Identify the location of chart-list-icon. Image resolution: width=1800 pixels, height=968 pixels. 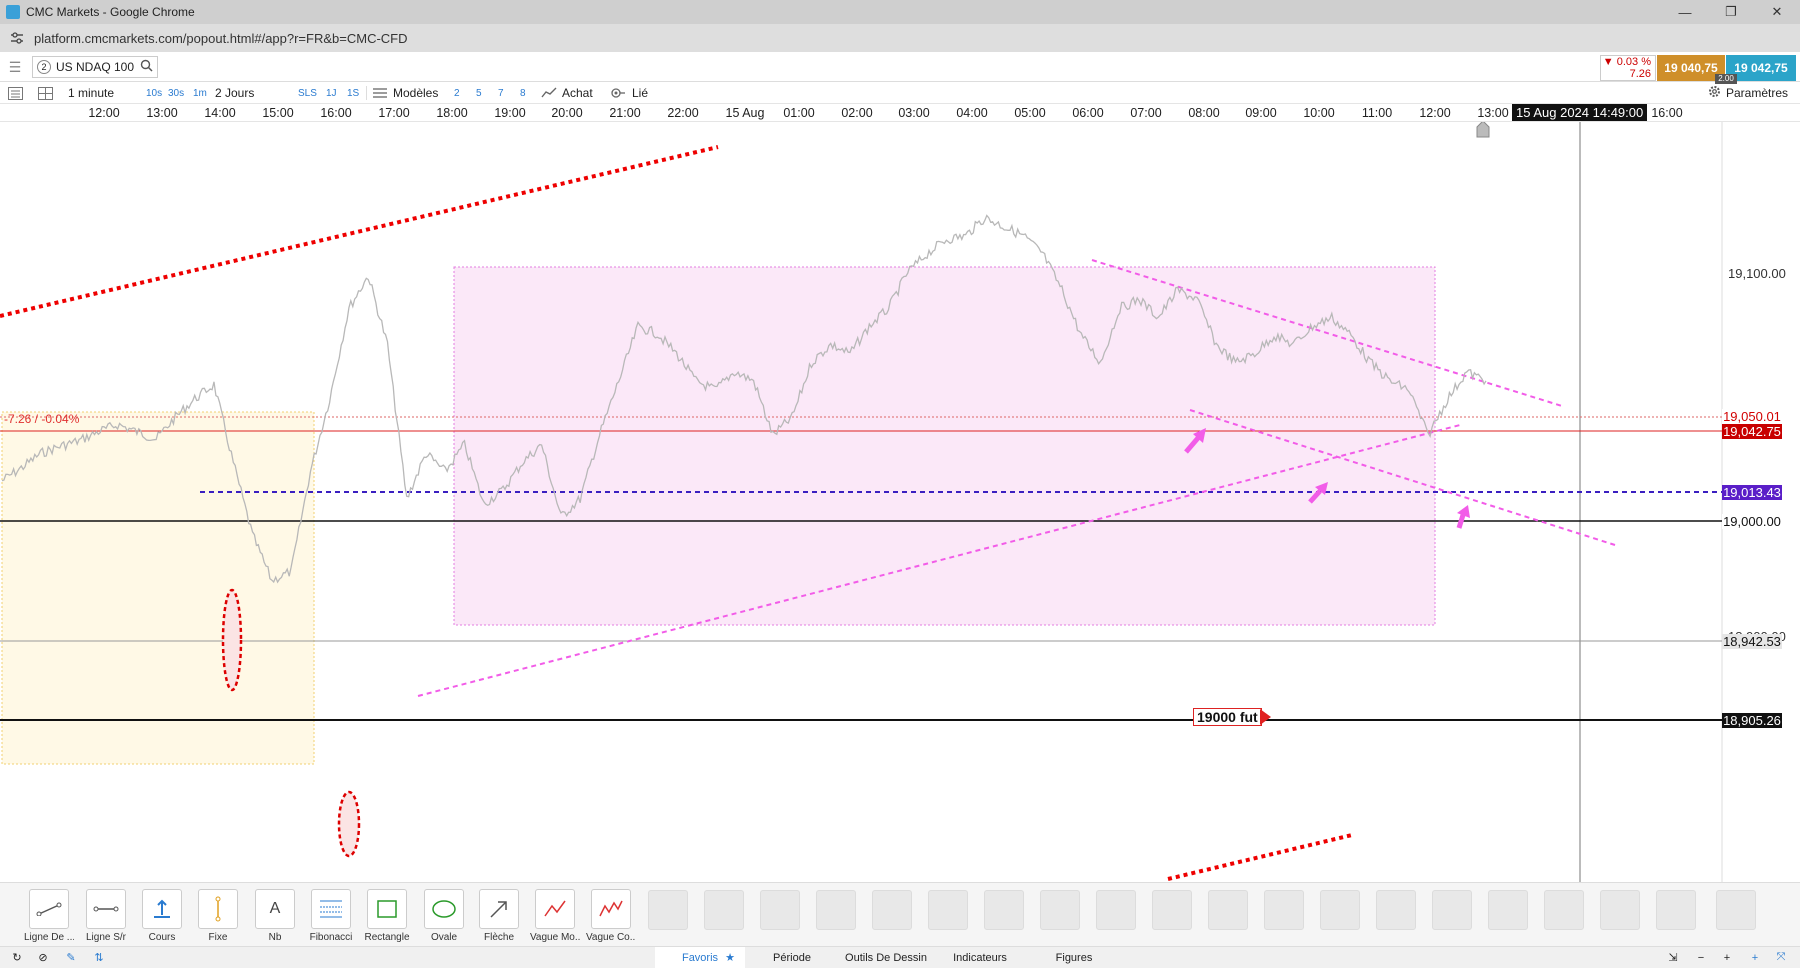
(15, 93).